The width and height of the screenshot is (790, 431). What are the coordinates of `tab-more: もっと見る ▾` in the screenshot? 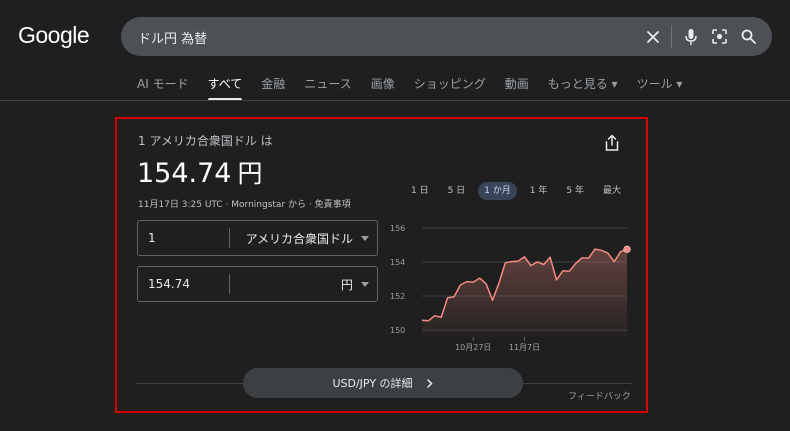 It's located at (583, 88).